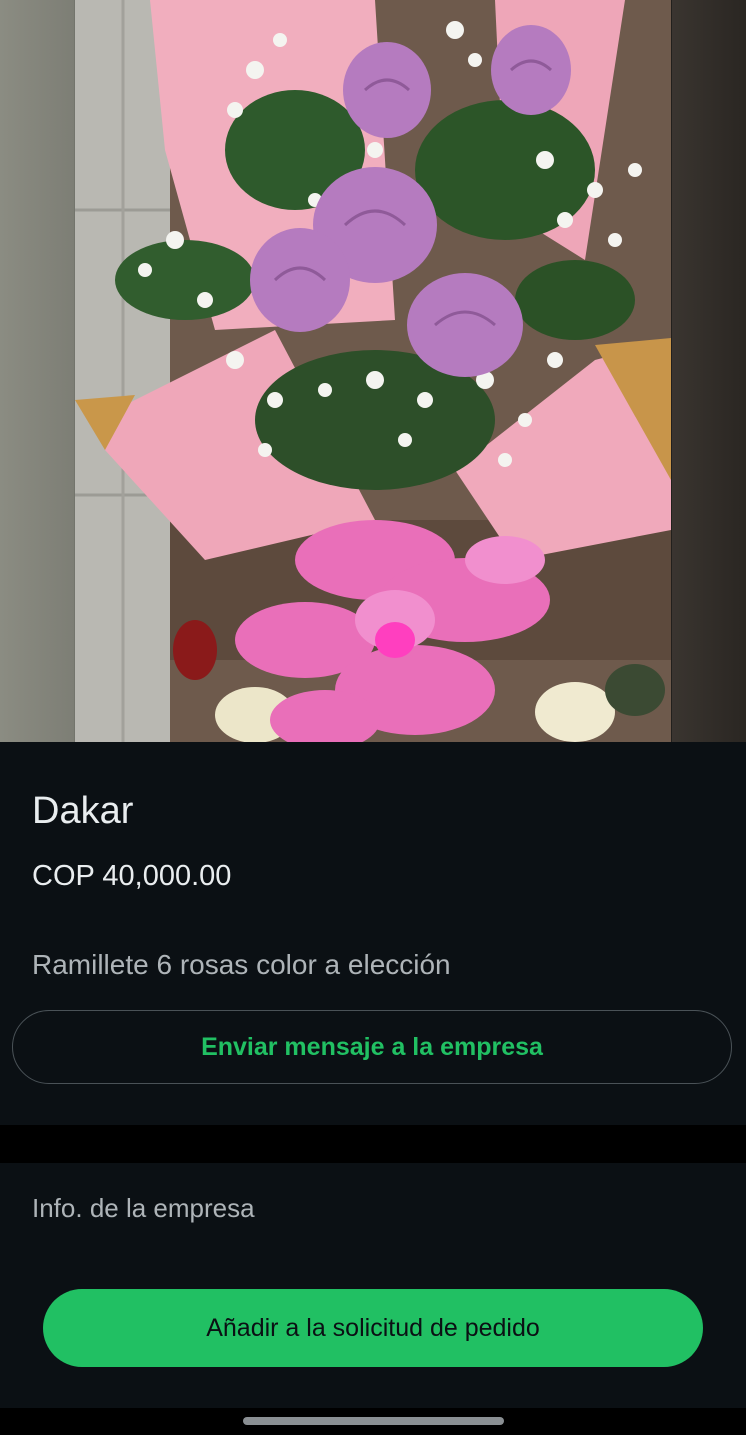  What do you see at coordinates (132, 876) in the screenshot?
I see `product-price: COP 40,000.00` at bounding box center [132, 876].